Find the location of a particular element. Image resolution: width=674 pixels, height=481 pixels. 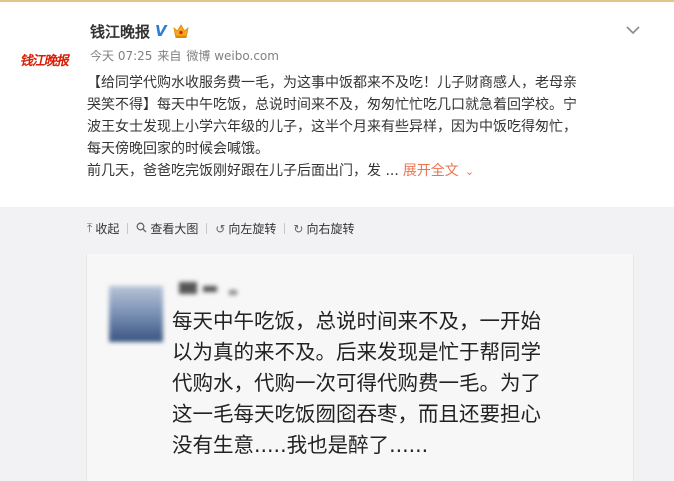

author-row: 钱江晚报 V is located at coordinates (140, 31).